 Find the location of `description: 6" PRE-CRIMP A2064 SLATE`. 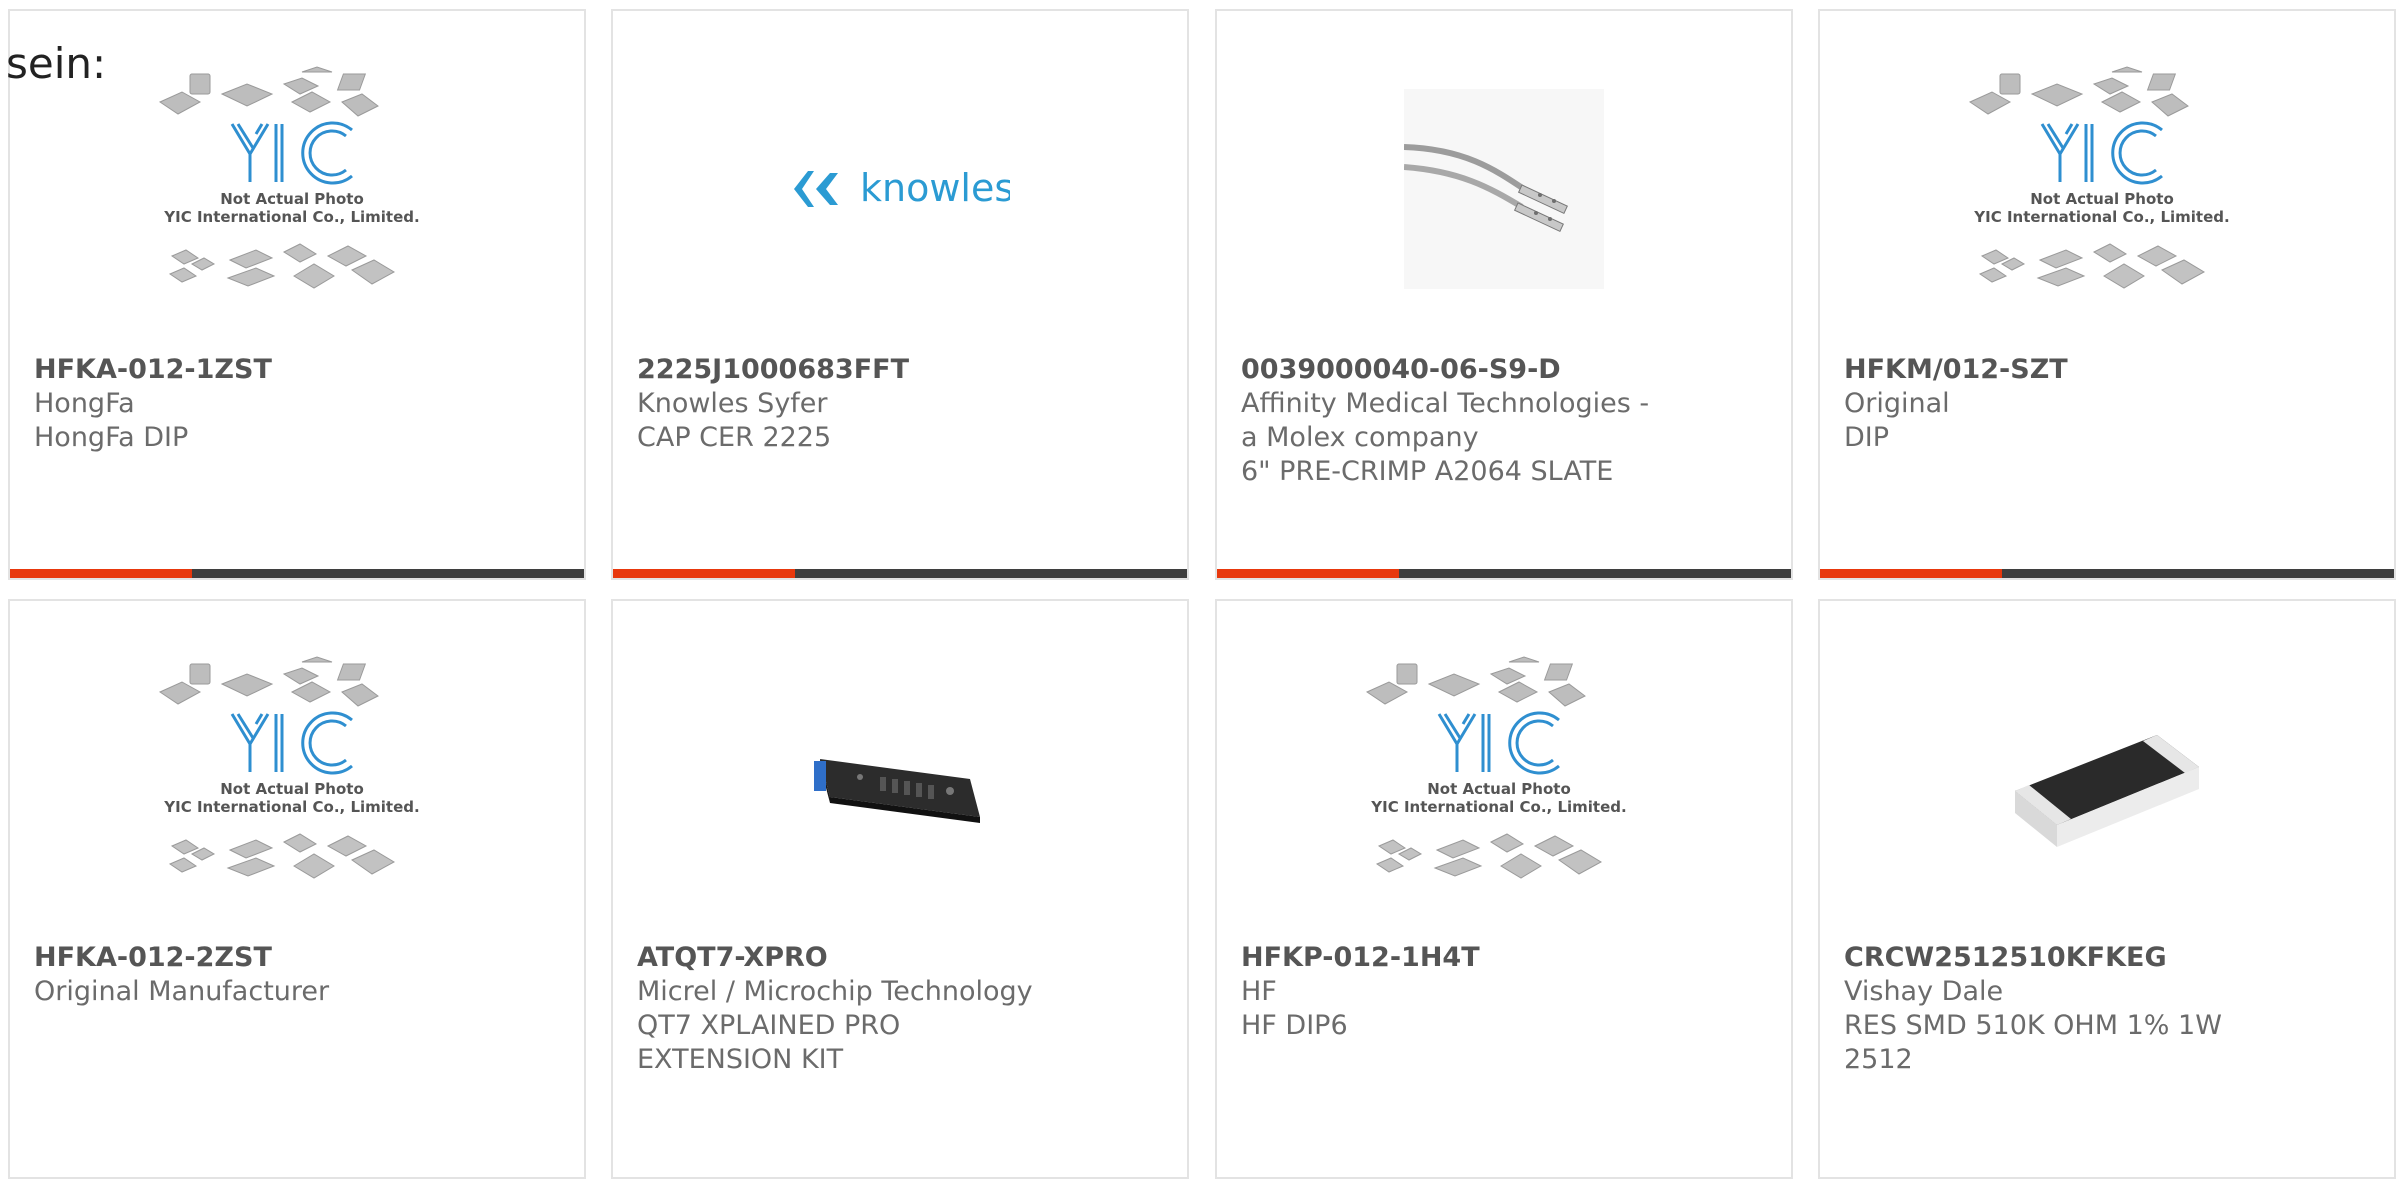

description: 6" PRE-CRIMP A2064 SLATE is located at coordinates (1427, 471).